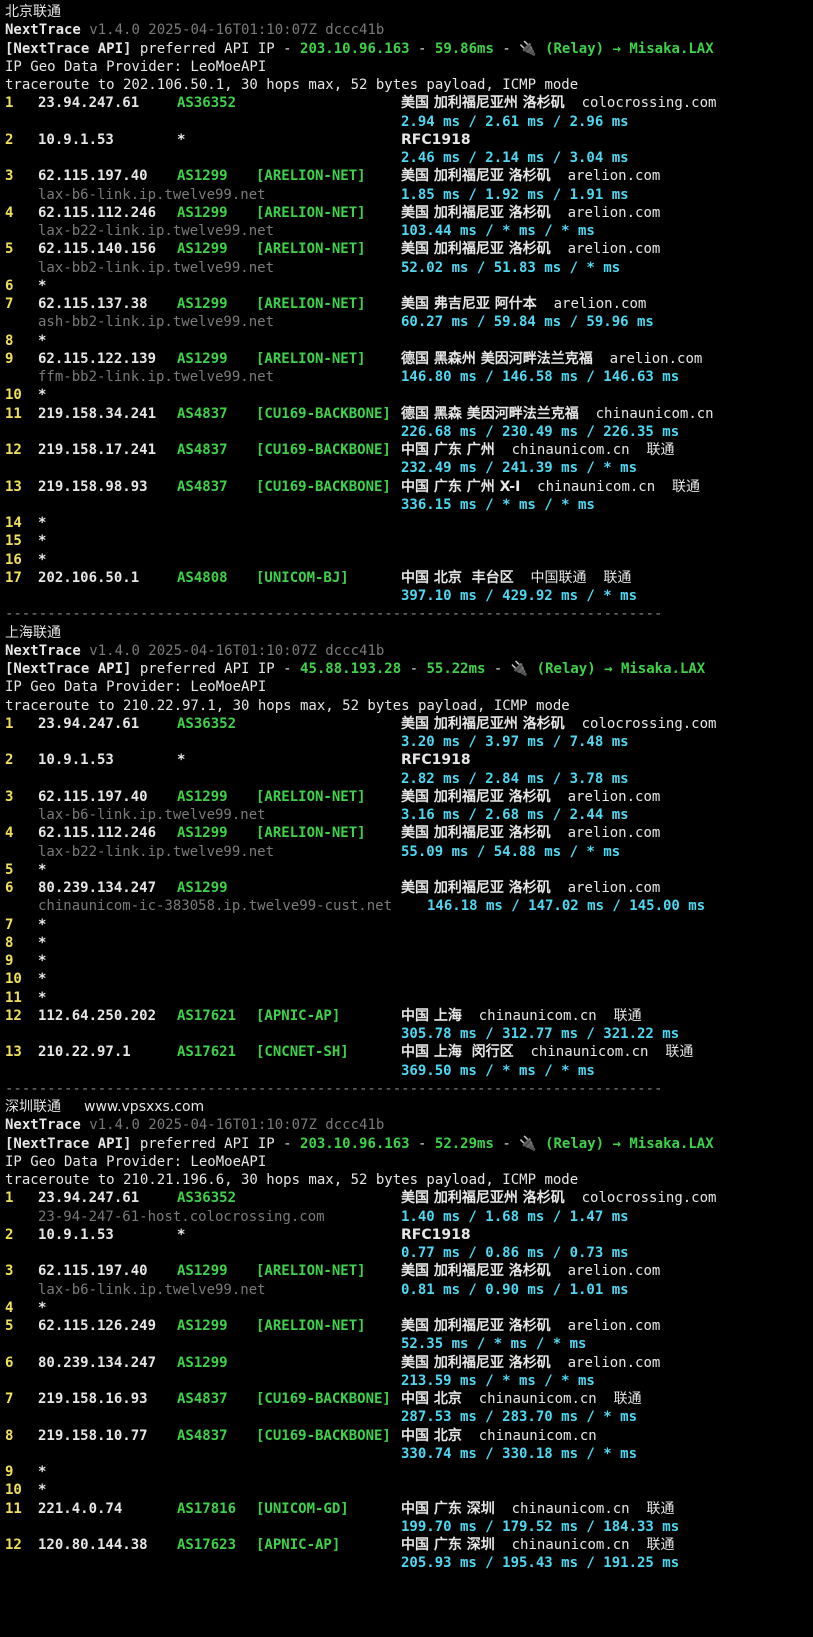  I want to click on hop-rtt: 232.49 ms / 241.39 ms / * ms, so click(519, 468).